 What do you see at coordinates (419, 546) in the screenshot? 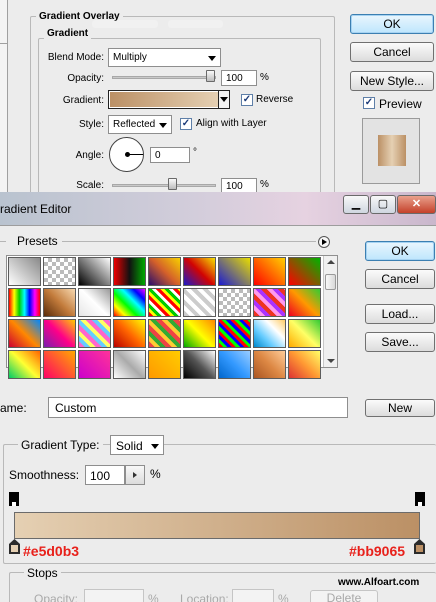
I see `color-stop-right` at bounding box center [419, 546].